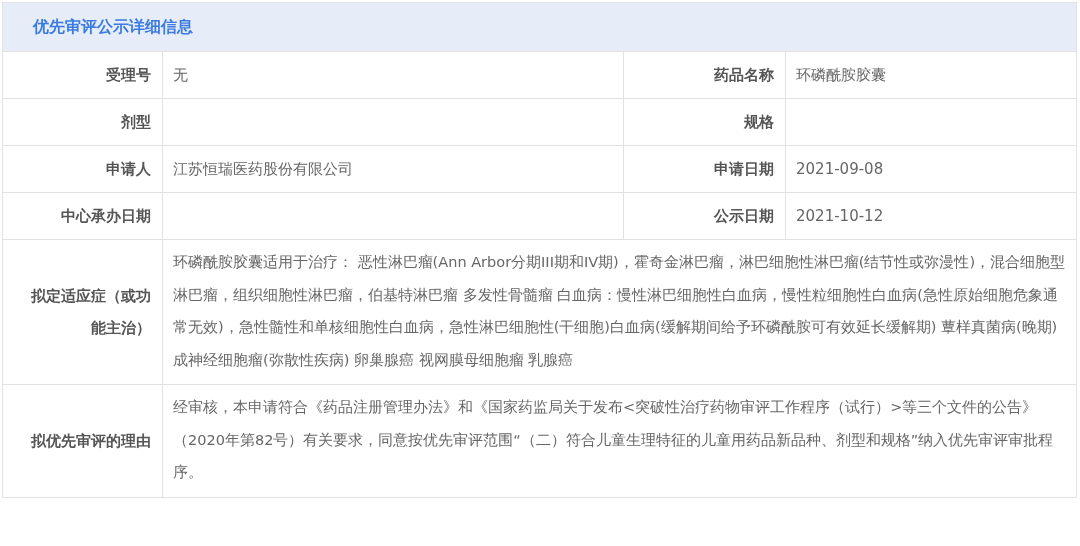  I want to click on field-label: 公示日期, so click(705, 216).